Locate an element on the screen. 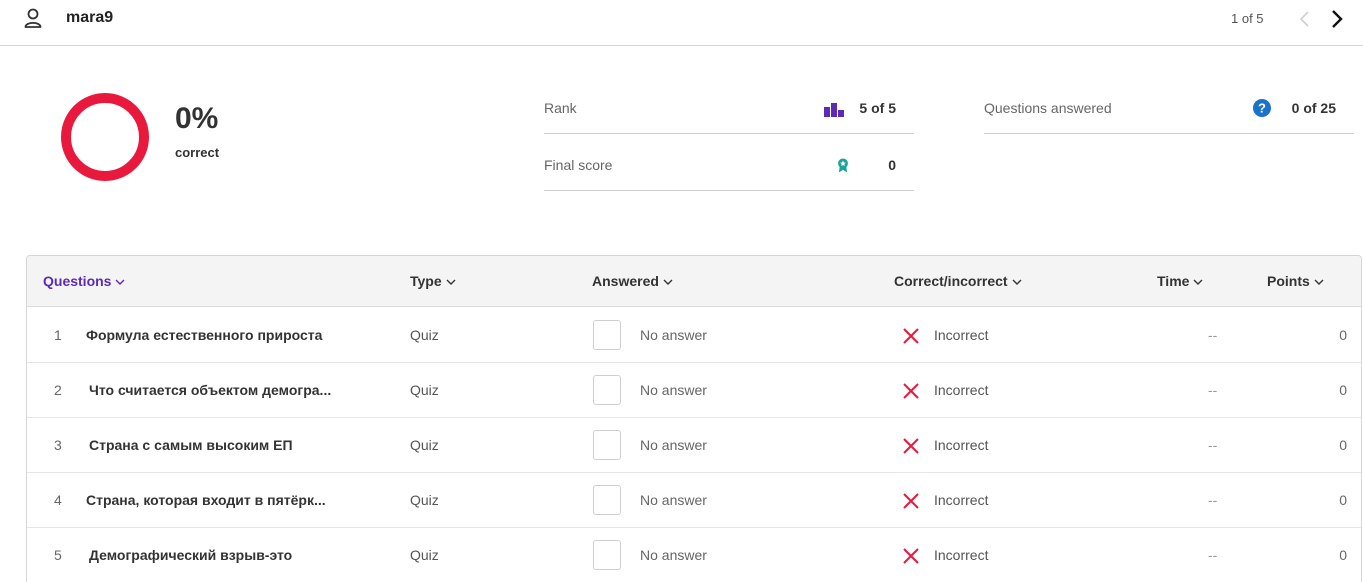 Image resolution: width=1363 pixels, height=582 pixels. question-number: 5 is located at coordinates (58, 555).